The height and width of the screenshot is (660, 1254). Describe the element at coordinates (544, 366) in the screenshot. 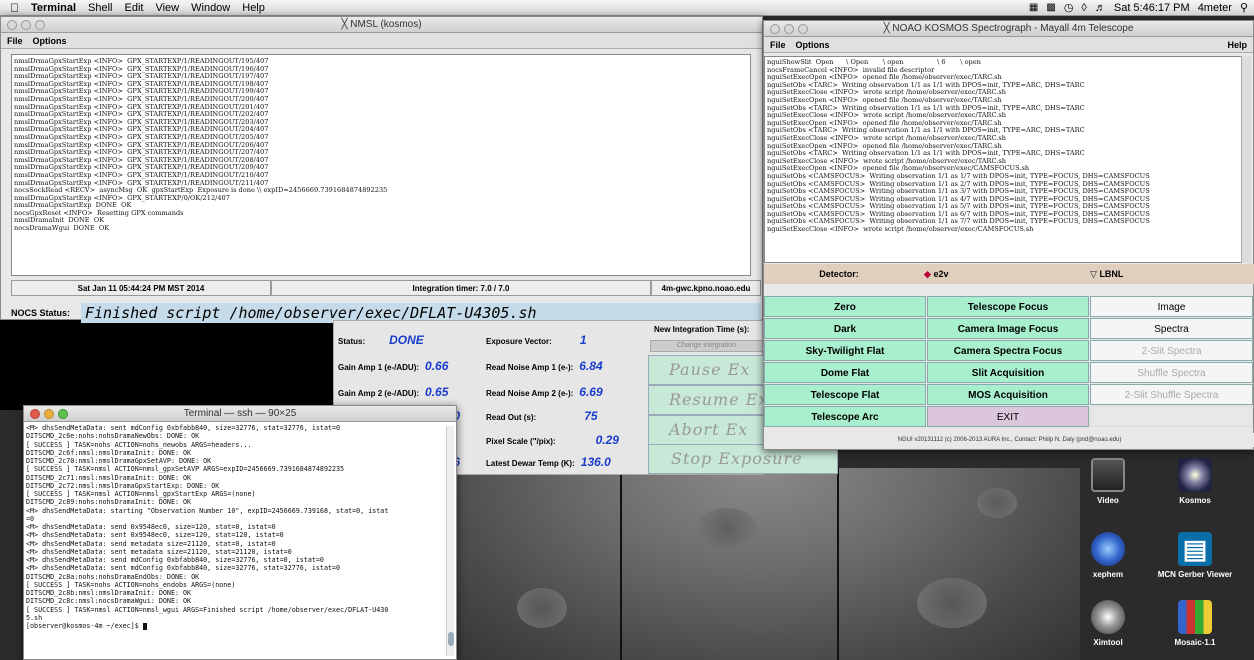

I see `readnoise1-row: Read Noise Amp 1 (e-): 6.84` at that location.